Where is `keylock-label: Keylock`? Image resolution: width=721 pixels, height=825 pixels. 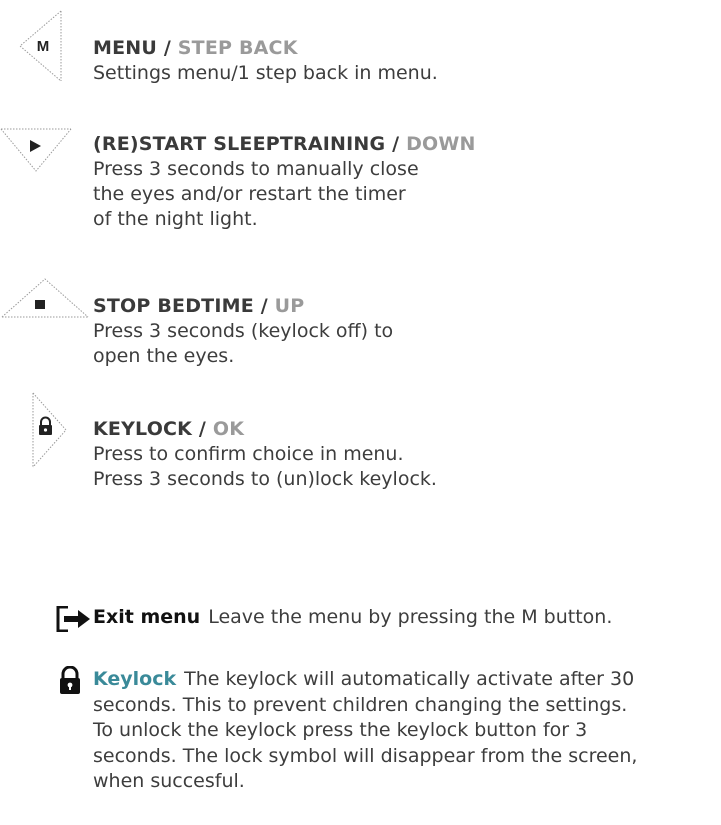 keylock-label: Keylock is located at coordinates (135, 679).